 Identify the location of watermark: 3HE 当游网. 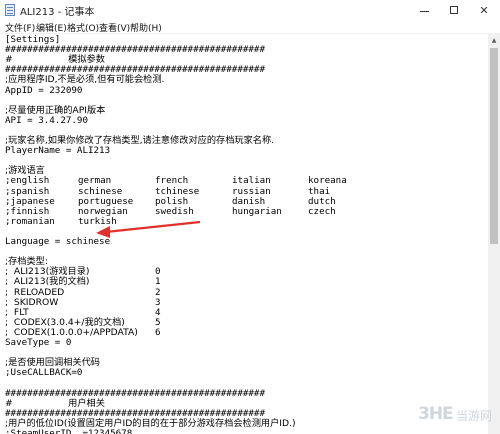
(458, 417).